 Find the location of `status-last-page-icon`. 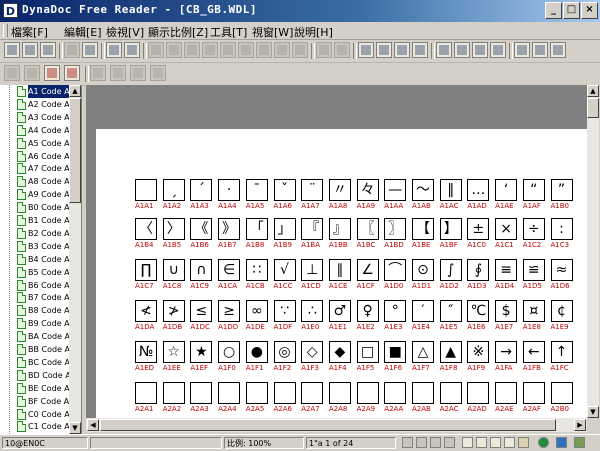

status-last-page-icon is located at coordinates (449, 442).